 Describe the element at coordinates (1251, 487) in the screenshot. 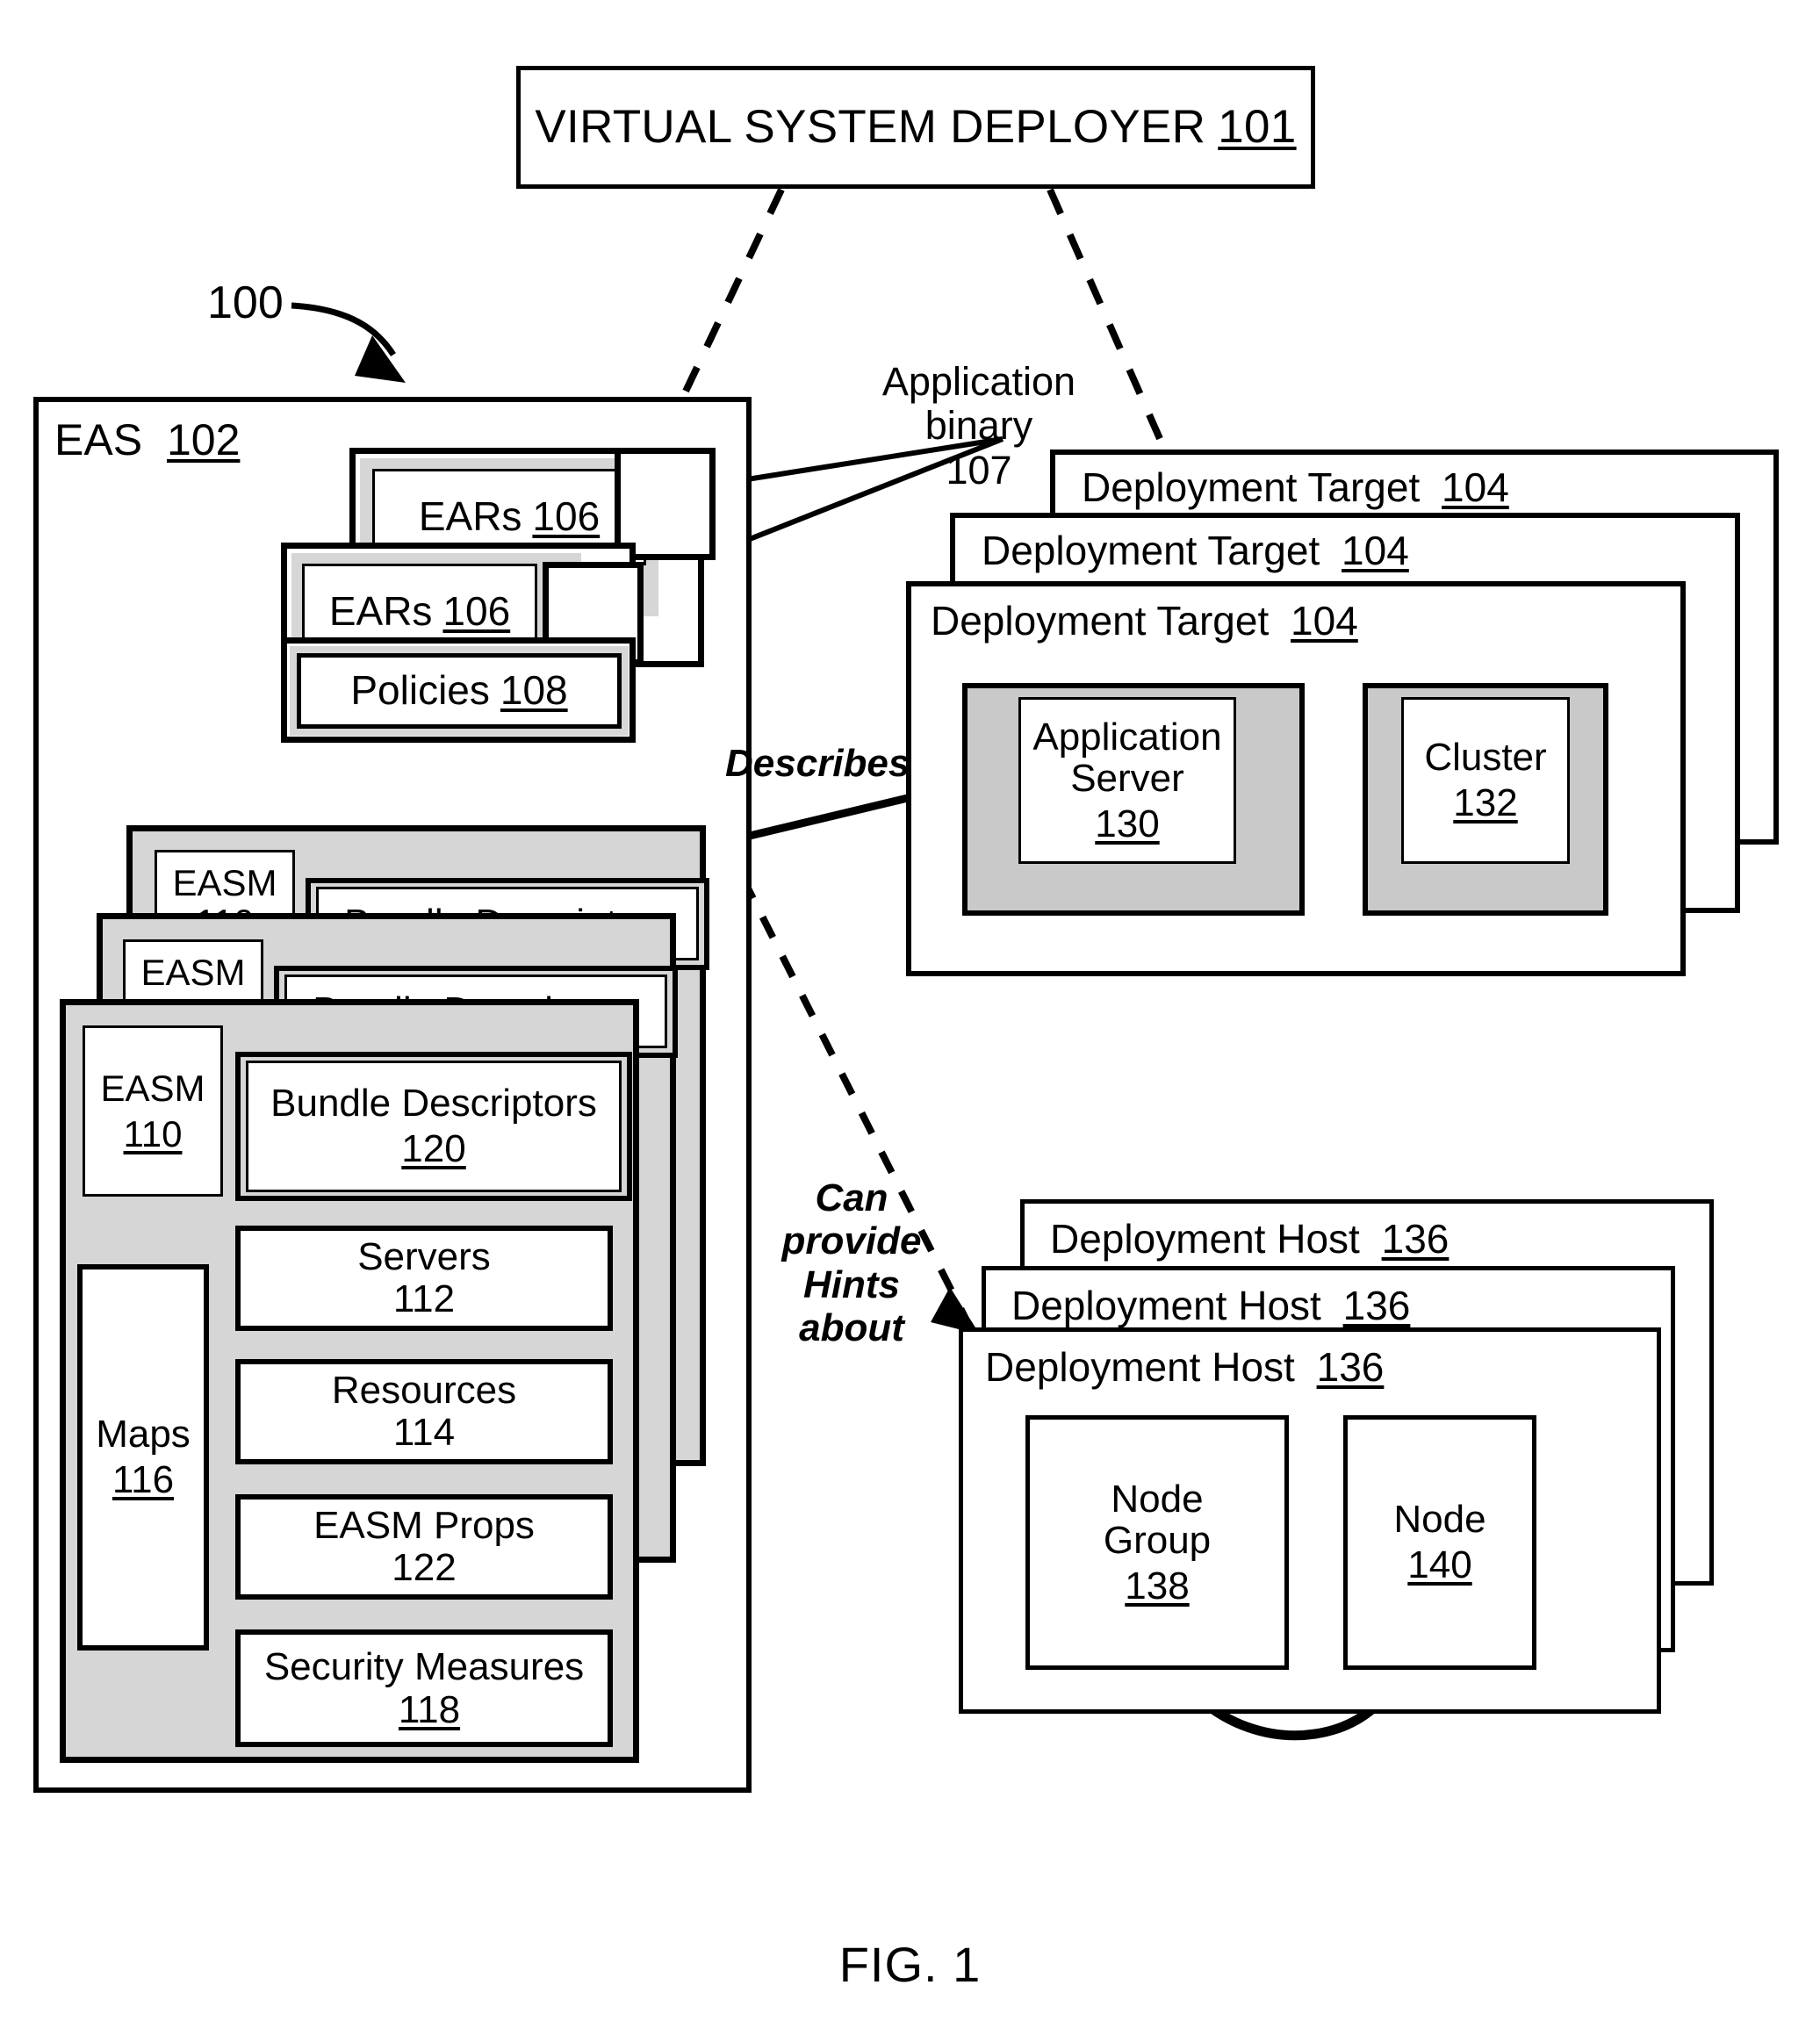

I see `deployment-target-back-label: Deployment Target` at that location.